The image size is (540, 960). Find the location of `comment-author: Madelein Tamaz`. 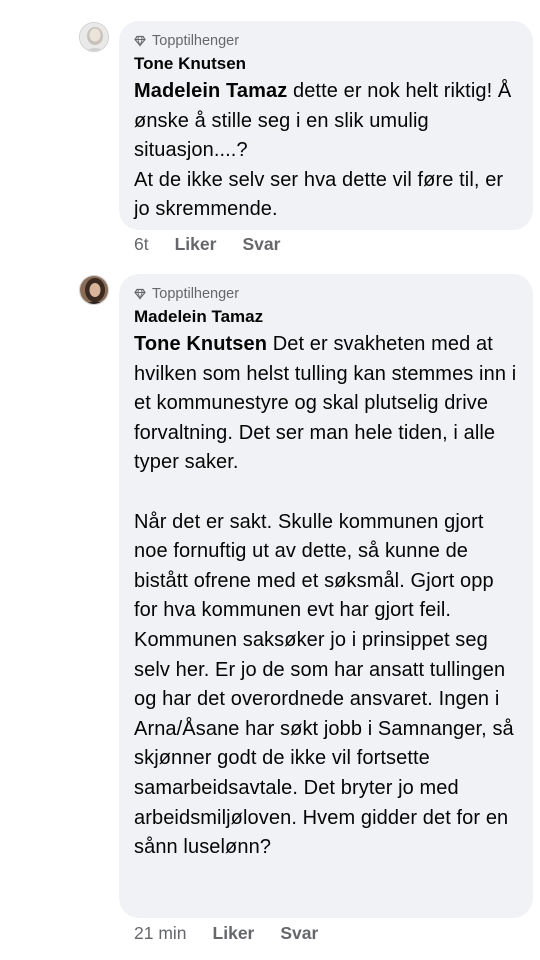

comment-author: Madelein Tamaz is located at coordinates (325, 317).